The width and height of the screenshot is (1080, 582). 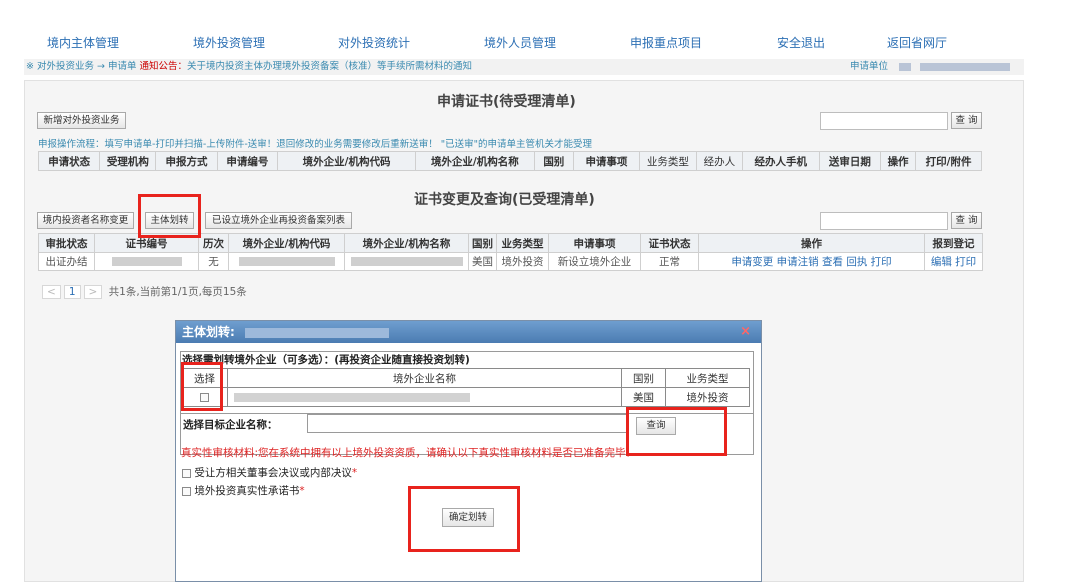 What do you see at coordinates (186, 491) in the screenshot?
I see `authenticity-pledge-checkbox` at bounding box center [186, 491].